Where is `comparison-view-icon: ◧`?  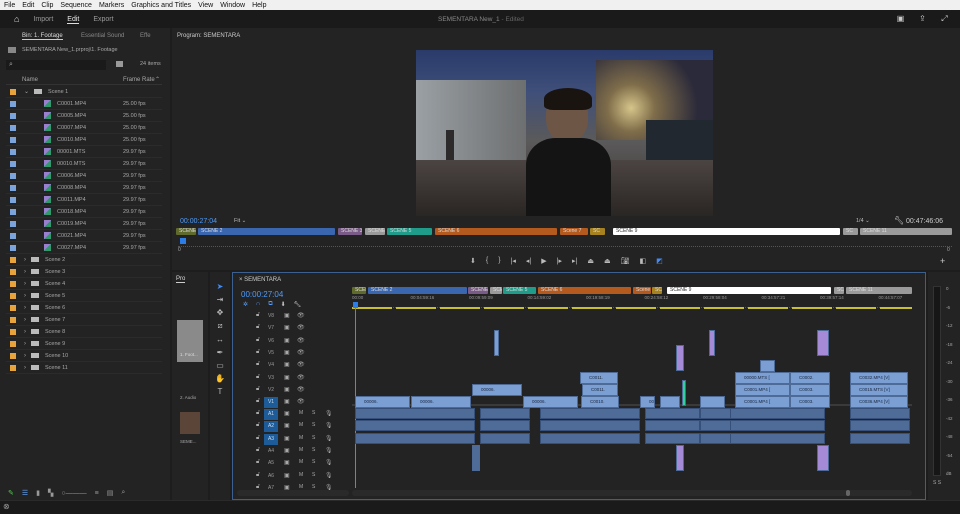
comparison-view-icon: ◧ is located at coordinates (642, 261).